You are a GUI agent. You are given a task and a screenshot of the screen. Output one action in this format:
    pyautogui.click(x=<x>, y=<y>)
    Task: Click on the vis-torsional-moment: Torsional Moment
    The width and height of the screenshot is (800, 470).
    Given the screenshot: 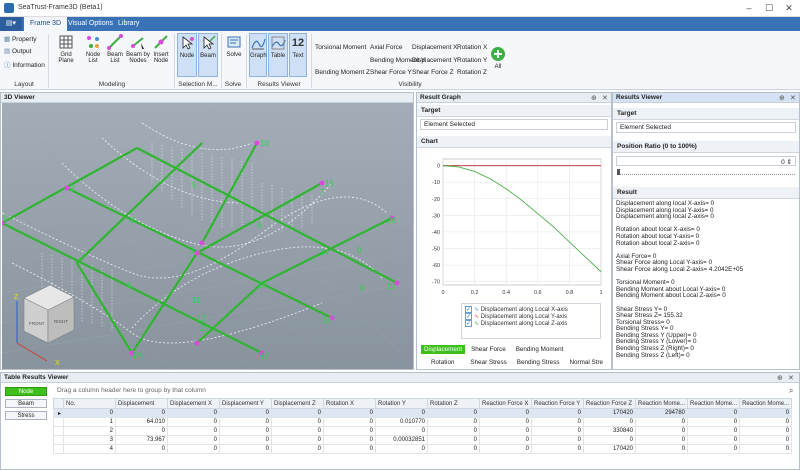 What is the action you would take?
    pyautogui.click(x=340, y=47)
    